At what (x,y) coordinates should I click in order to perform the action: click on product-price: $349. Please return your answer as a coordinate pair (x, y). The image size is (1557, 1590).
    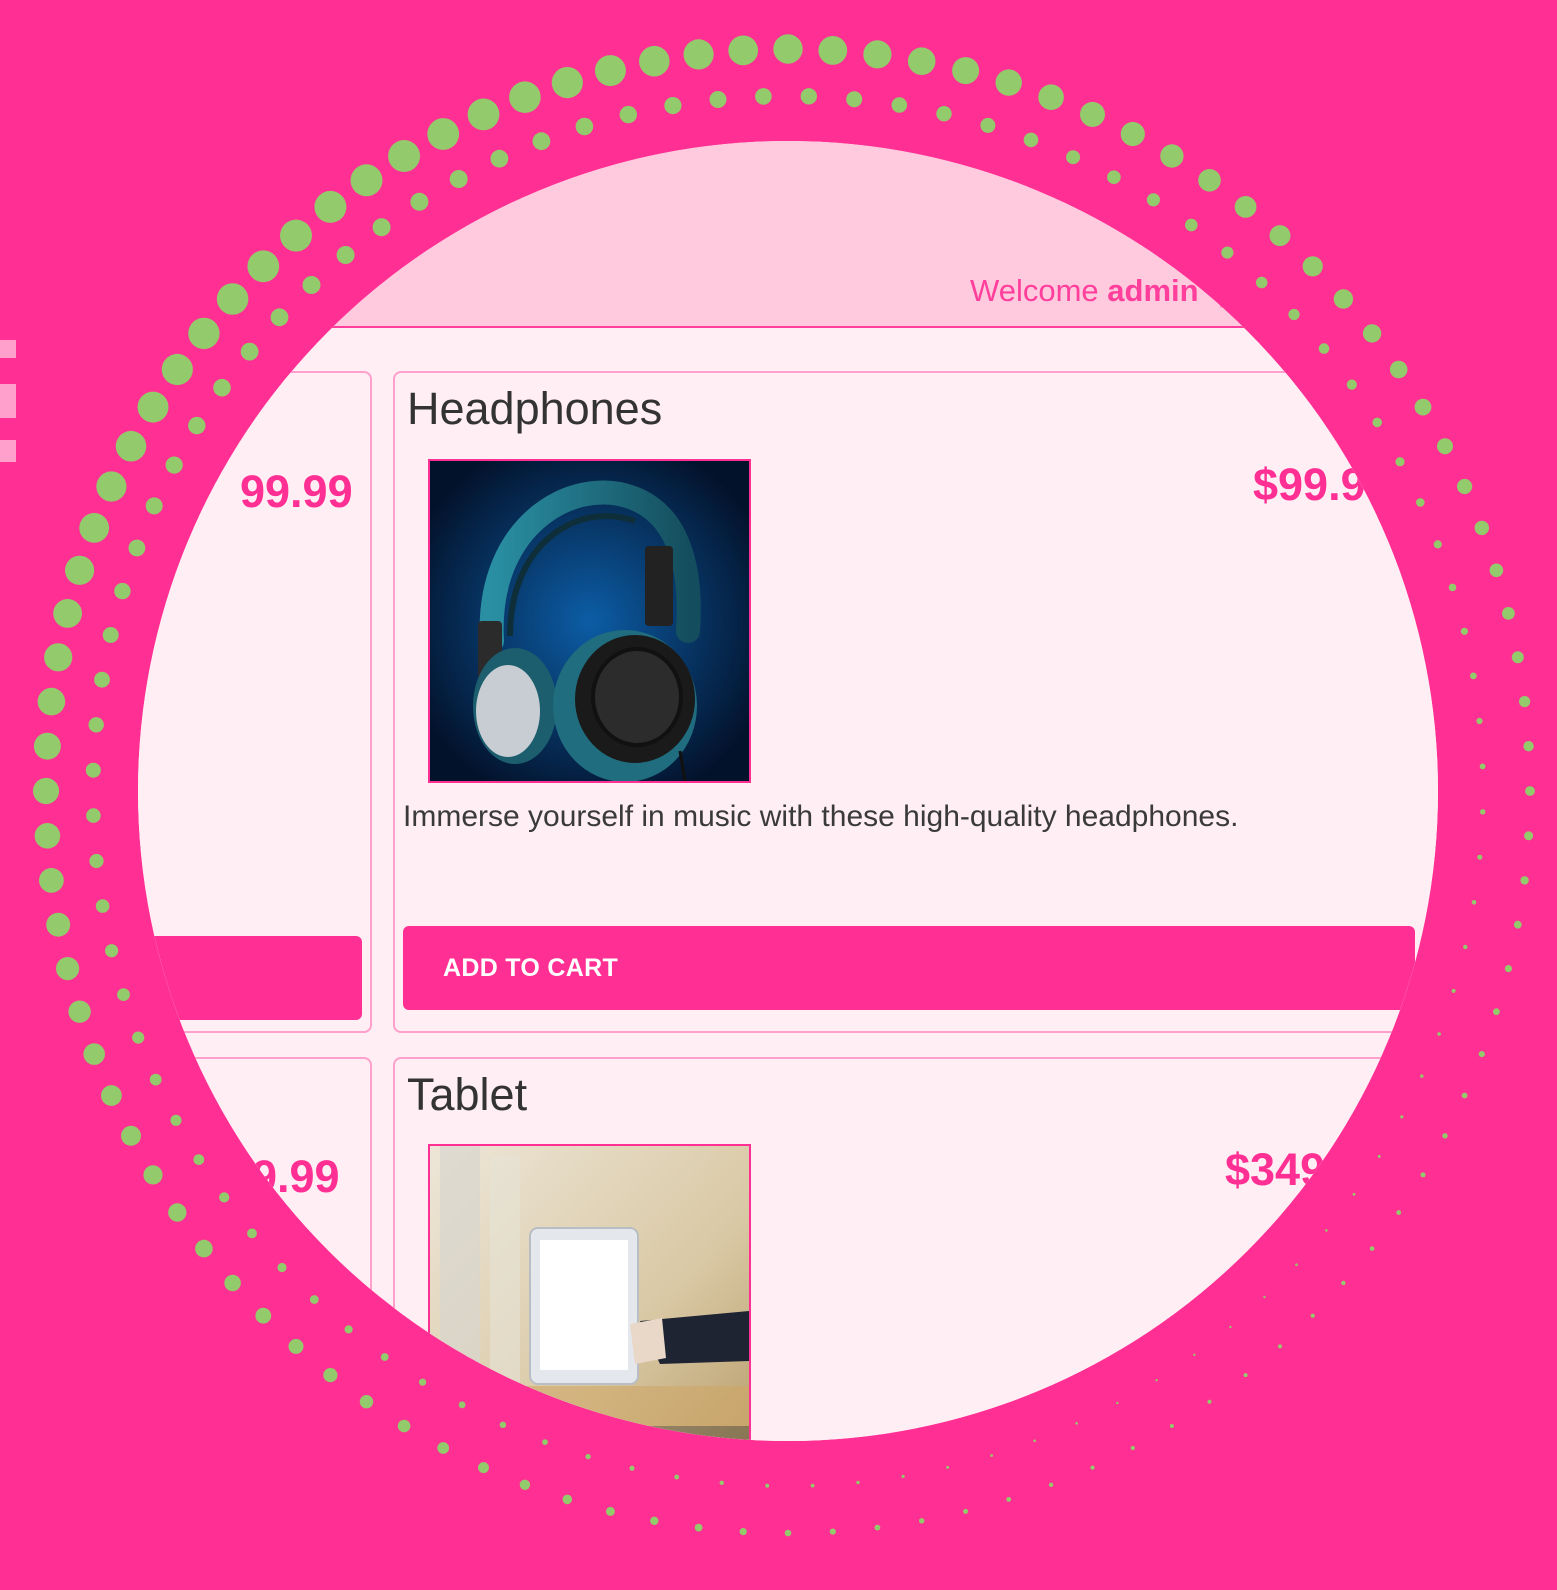
    Looking at the image, I should click on (1275, 1169).